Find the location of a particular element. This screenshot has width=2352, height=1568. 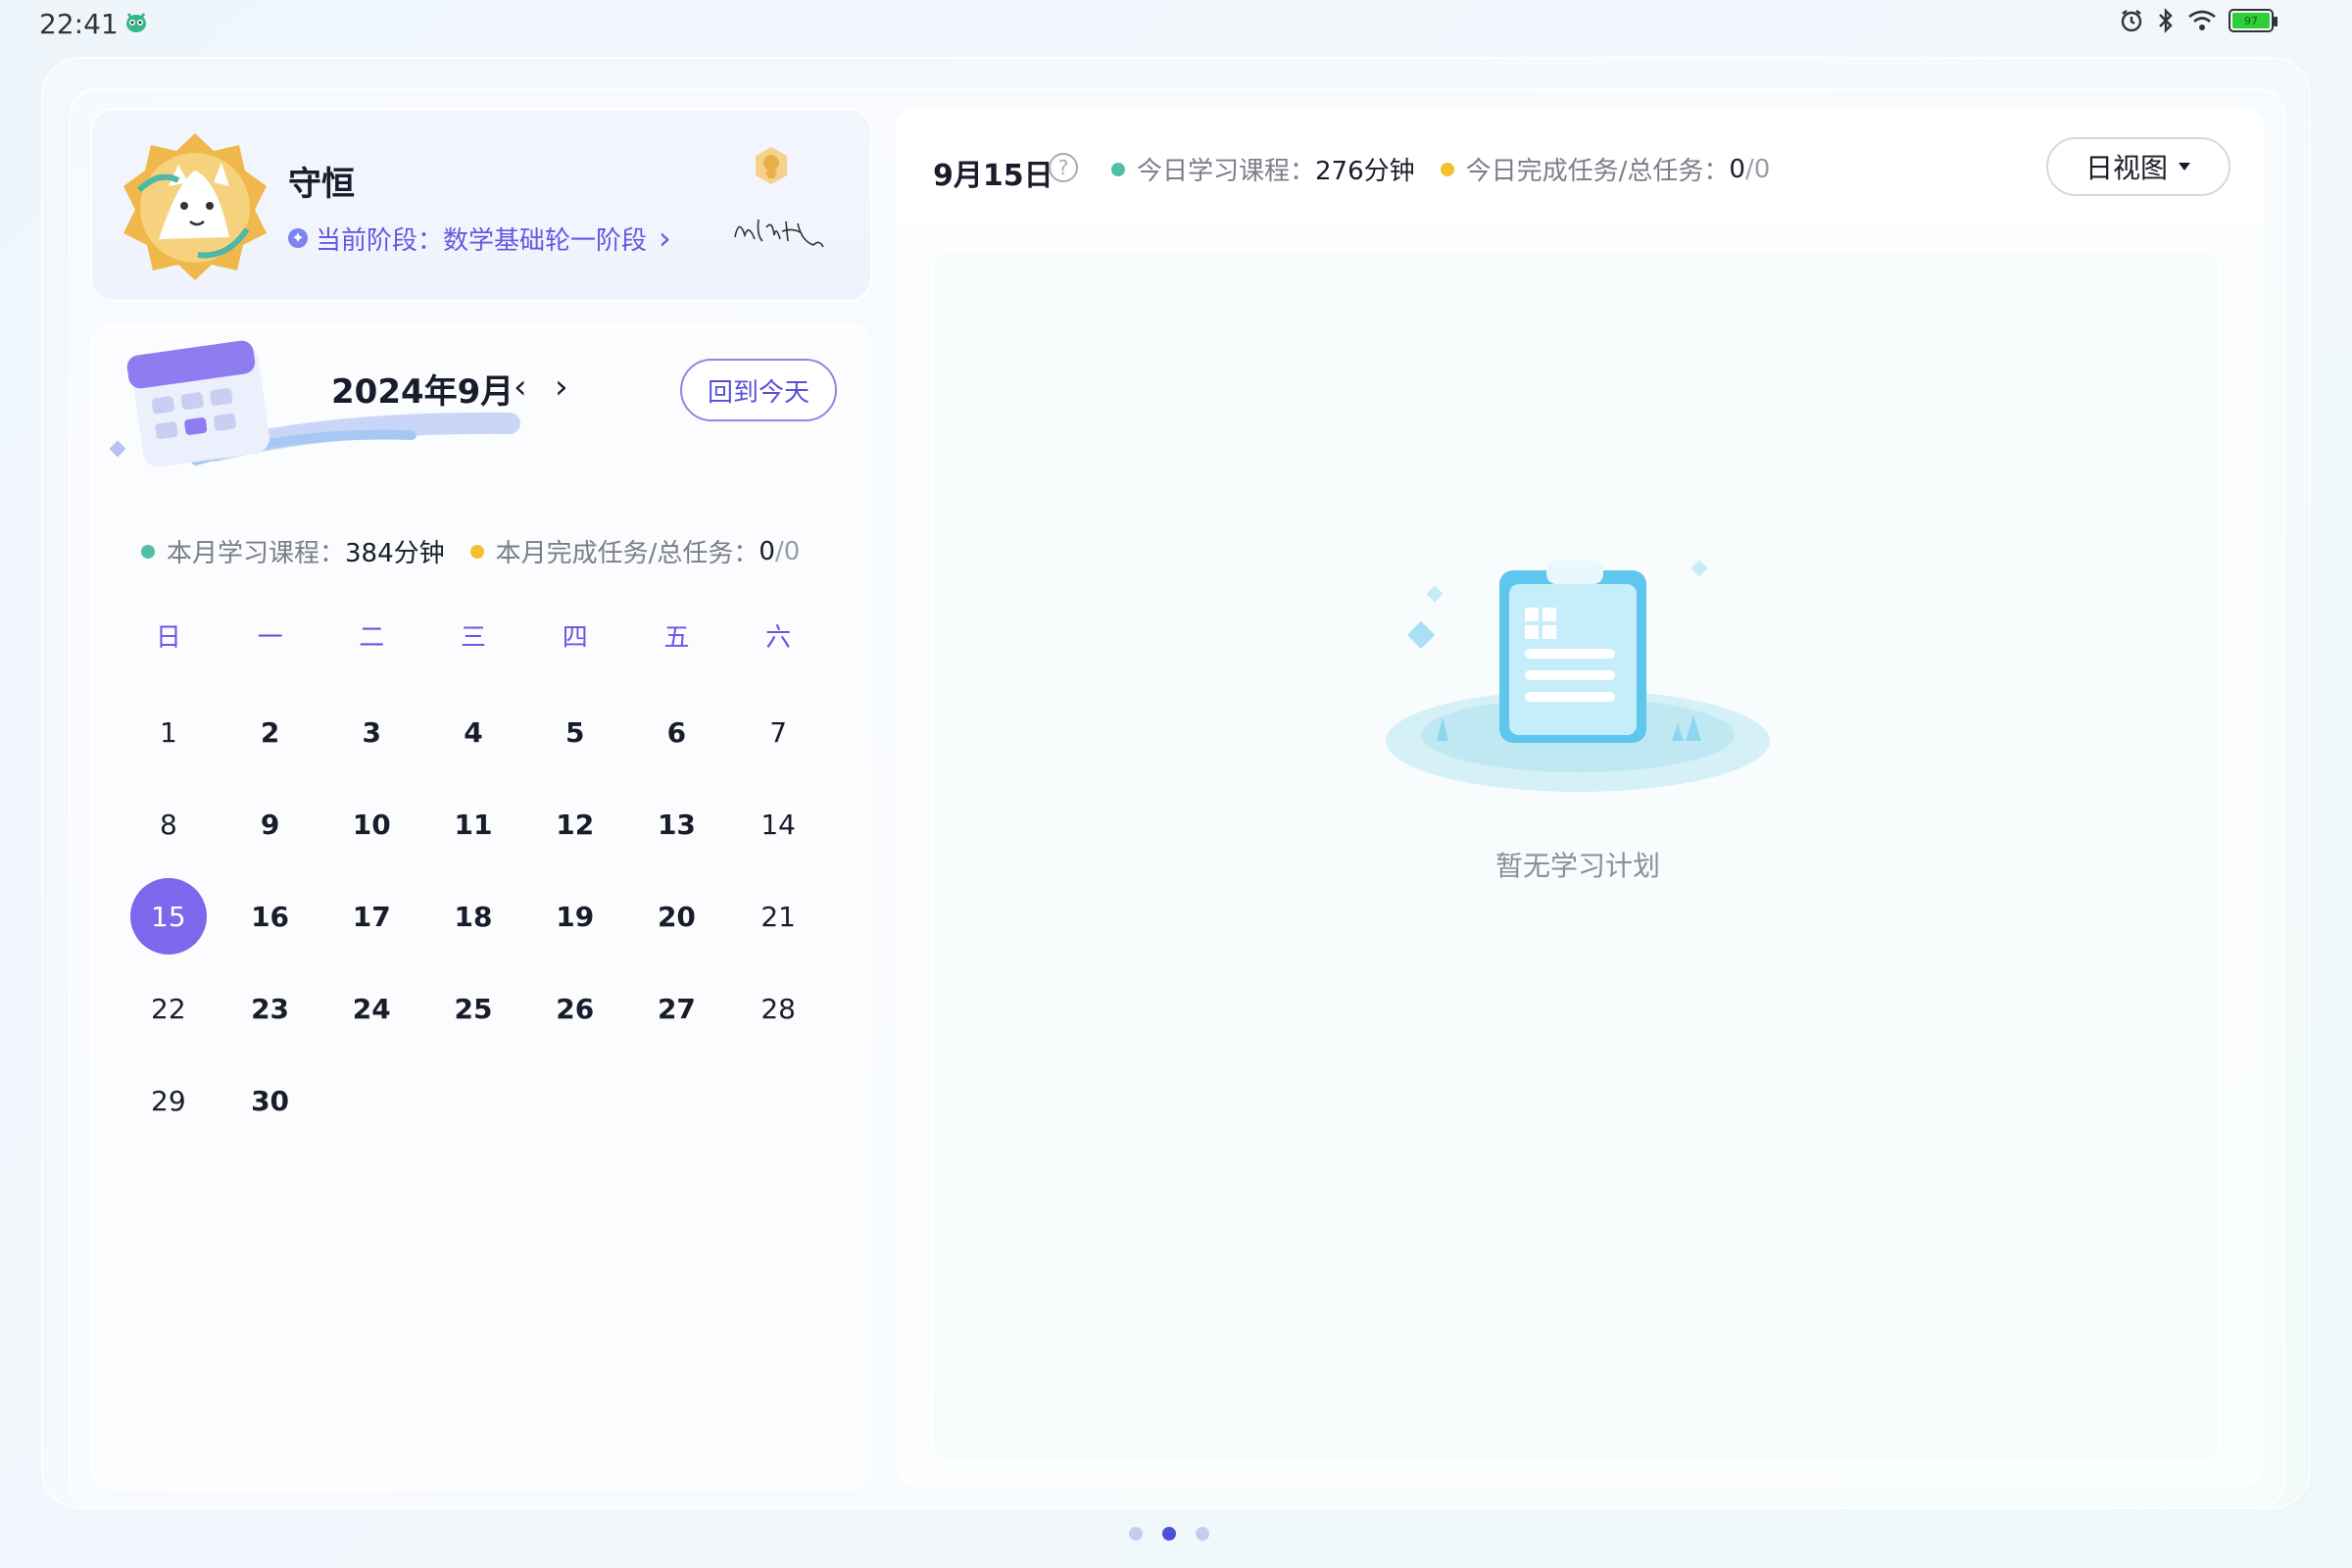

weekday-label: 四 is located at coordinates (575, 638).